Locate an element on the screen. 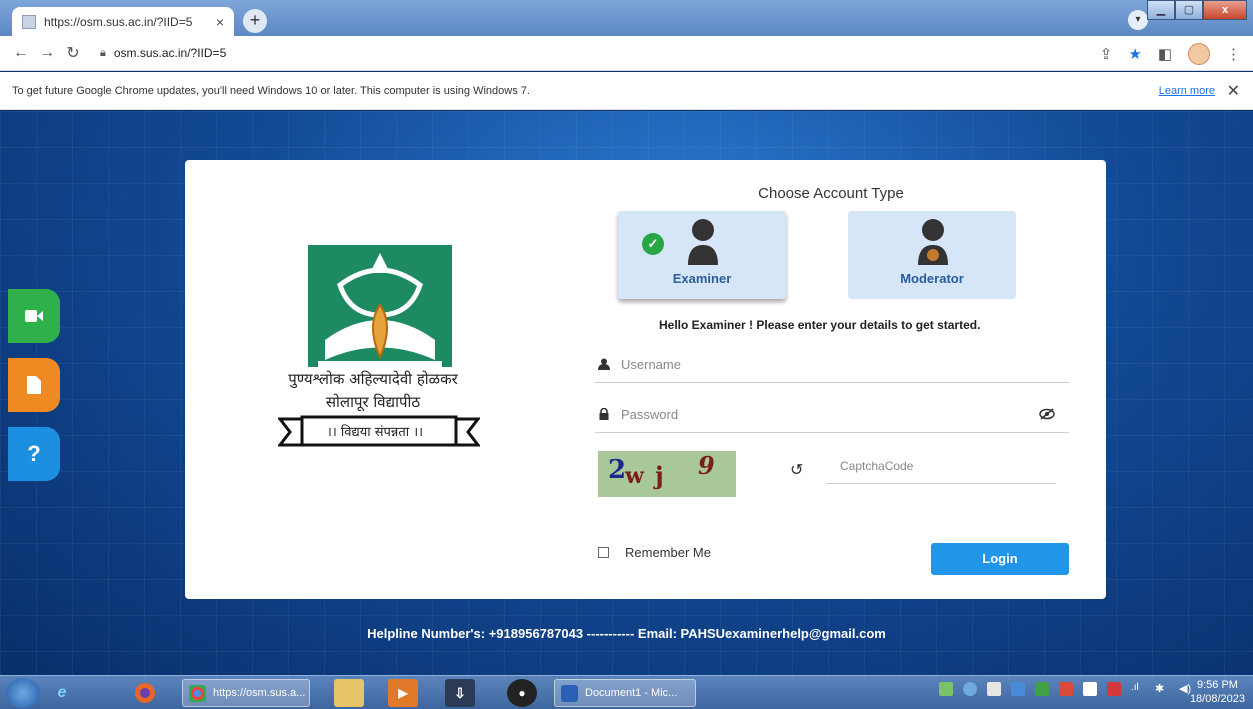  username-input is located at coordinates (826, 364).